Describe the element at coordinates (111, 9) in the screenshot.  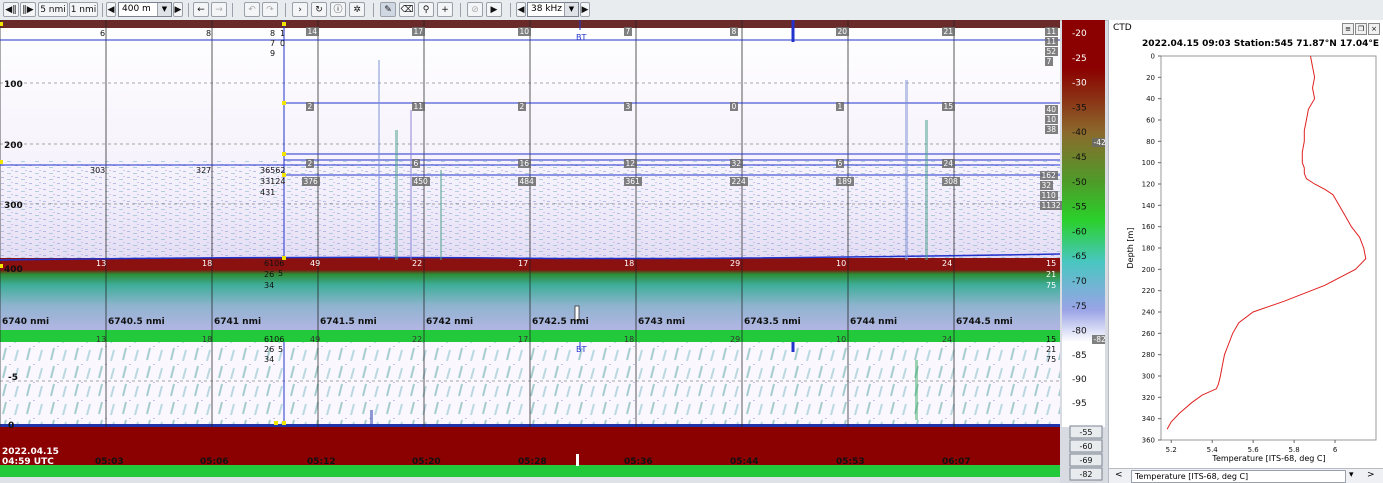
I see `range-prev-icon: ◀` at that location.